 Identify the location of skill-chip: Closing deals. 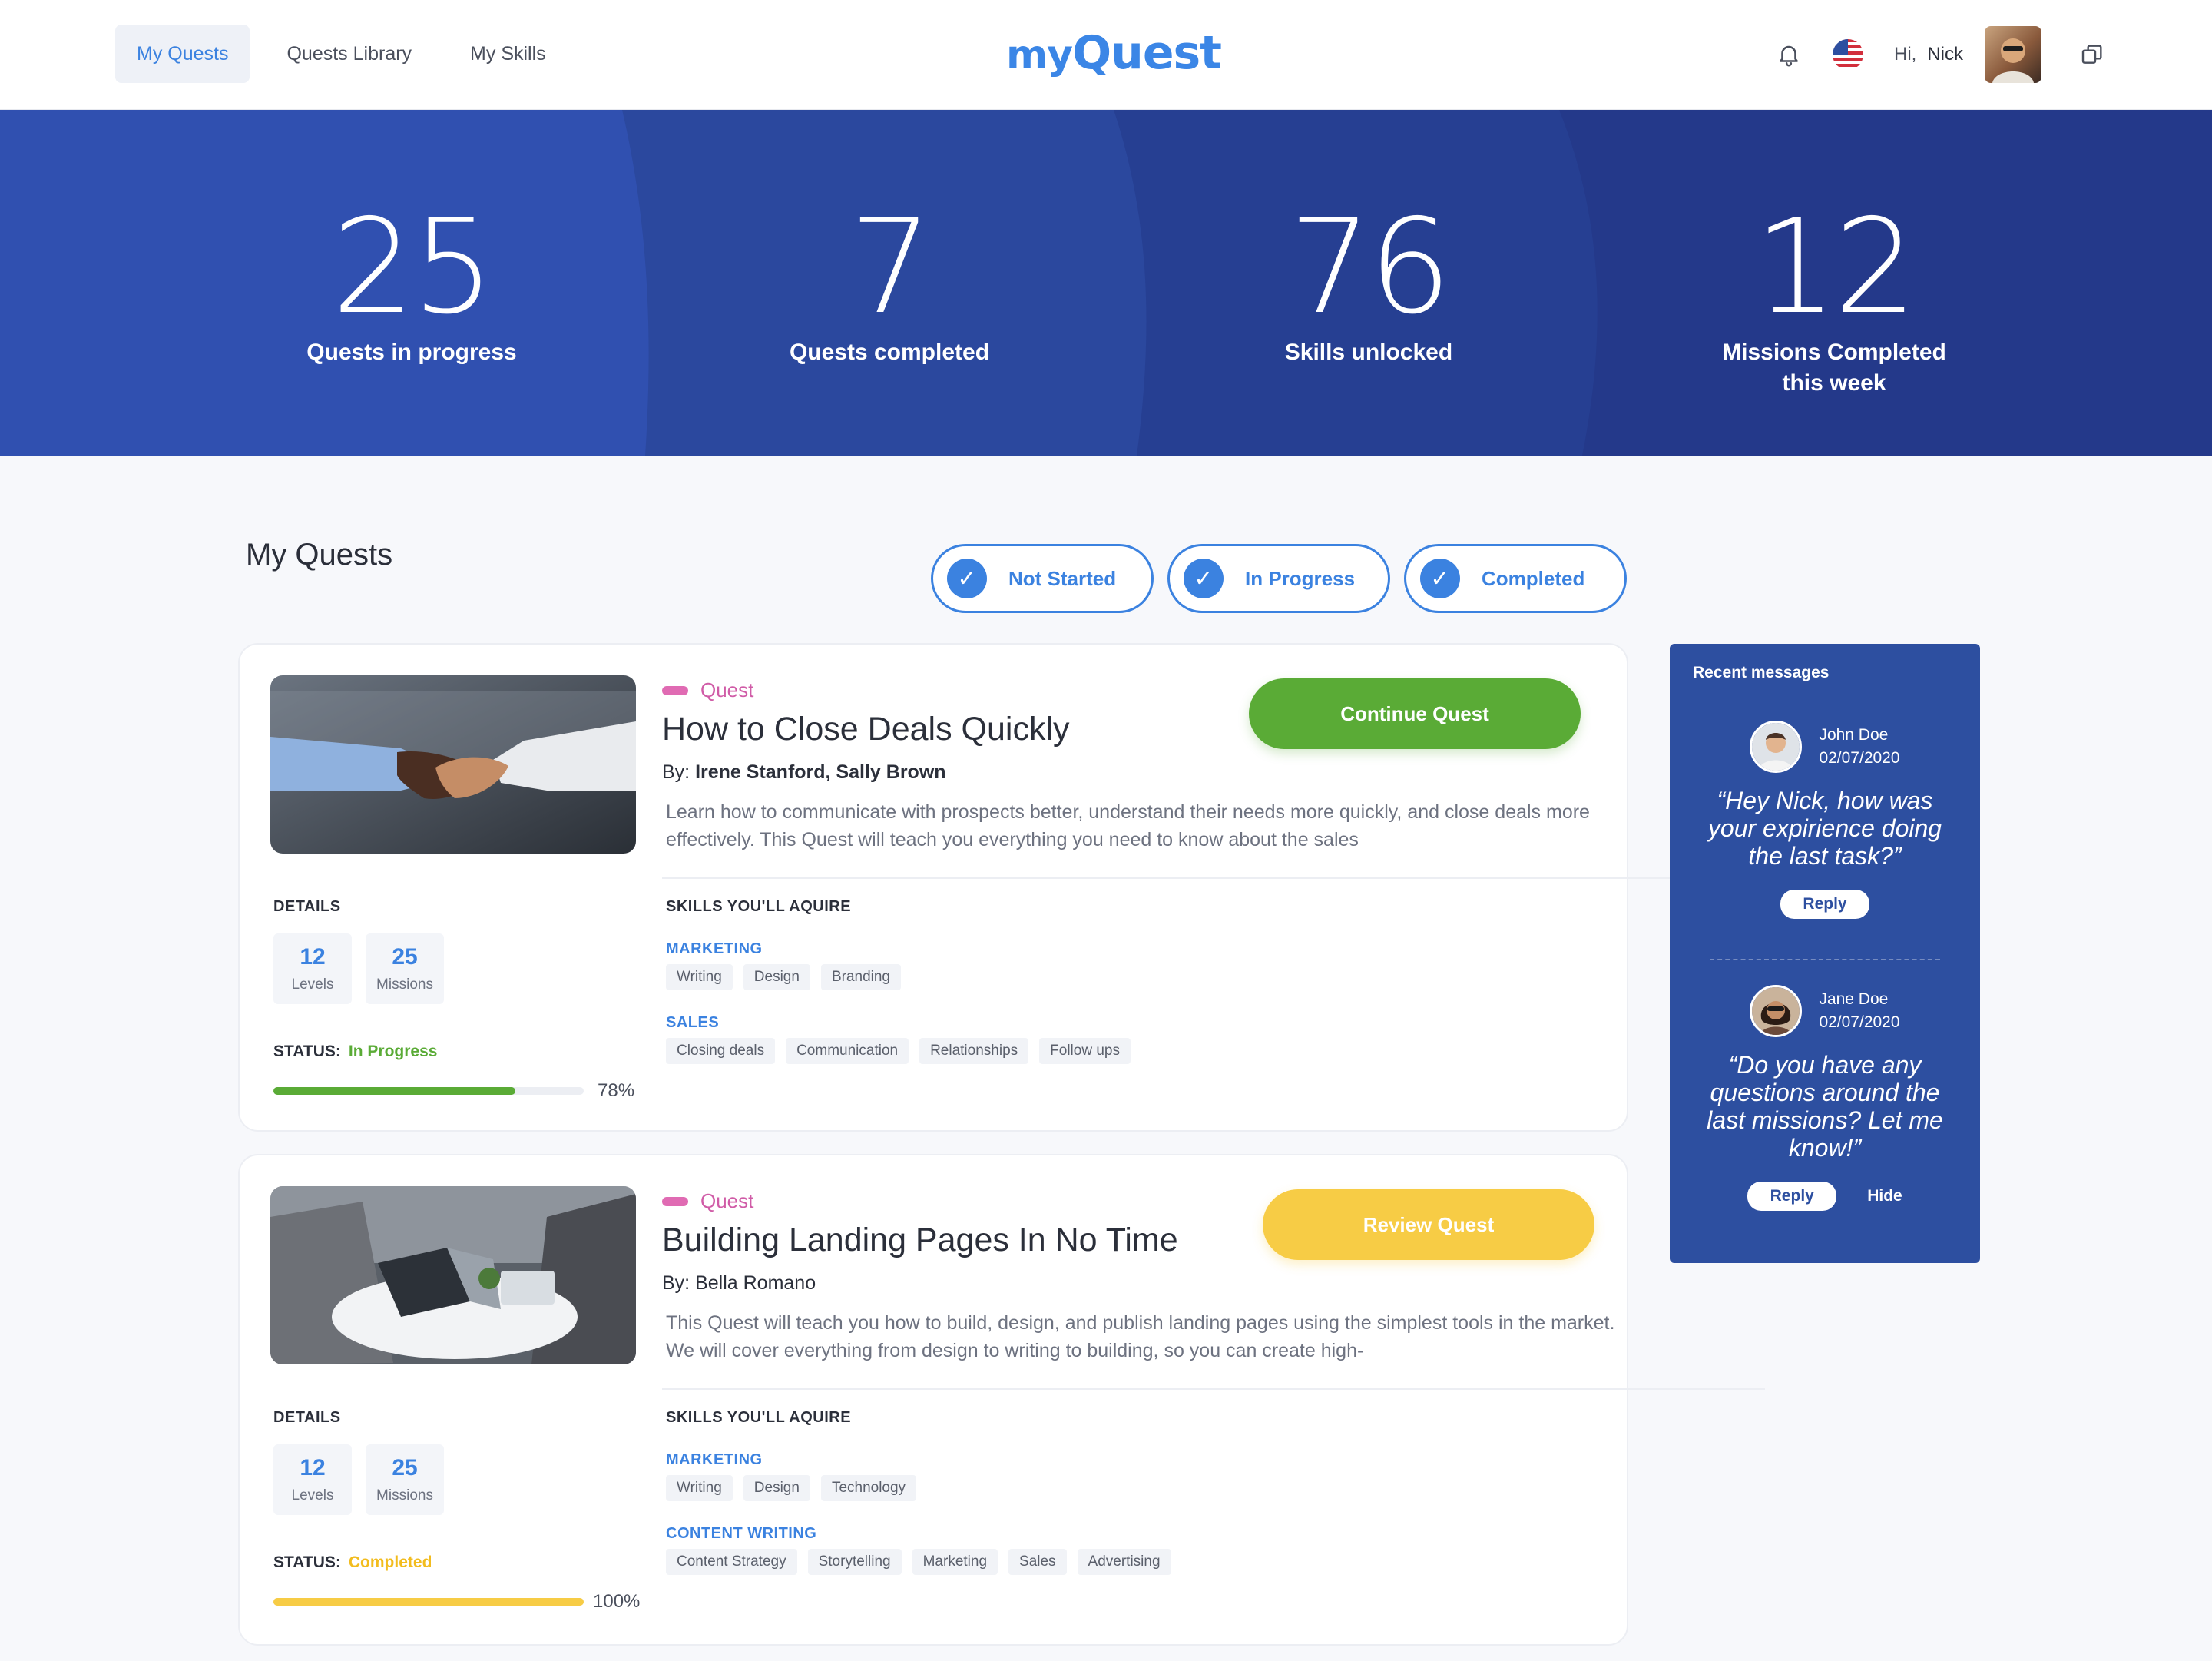
(721, 1051).